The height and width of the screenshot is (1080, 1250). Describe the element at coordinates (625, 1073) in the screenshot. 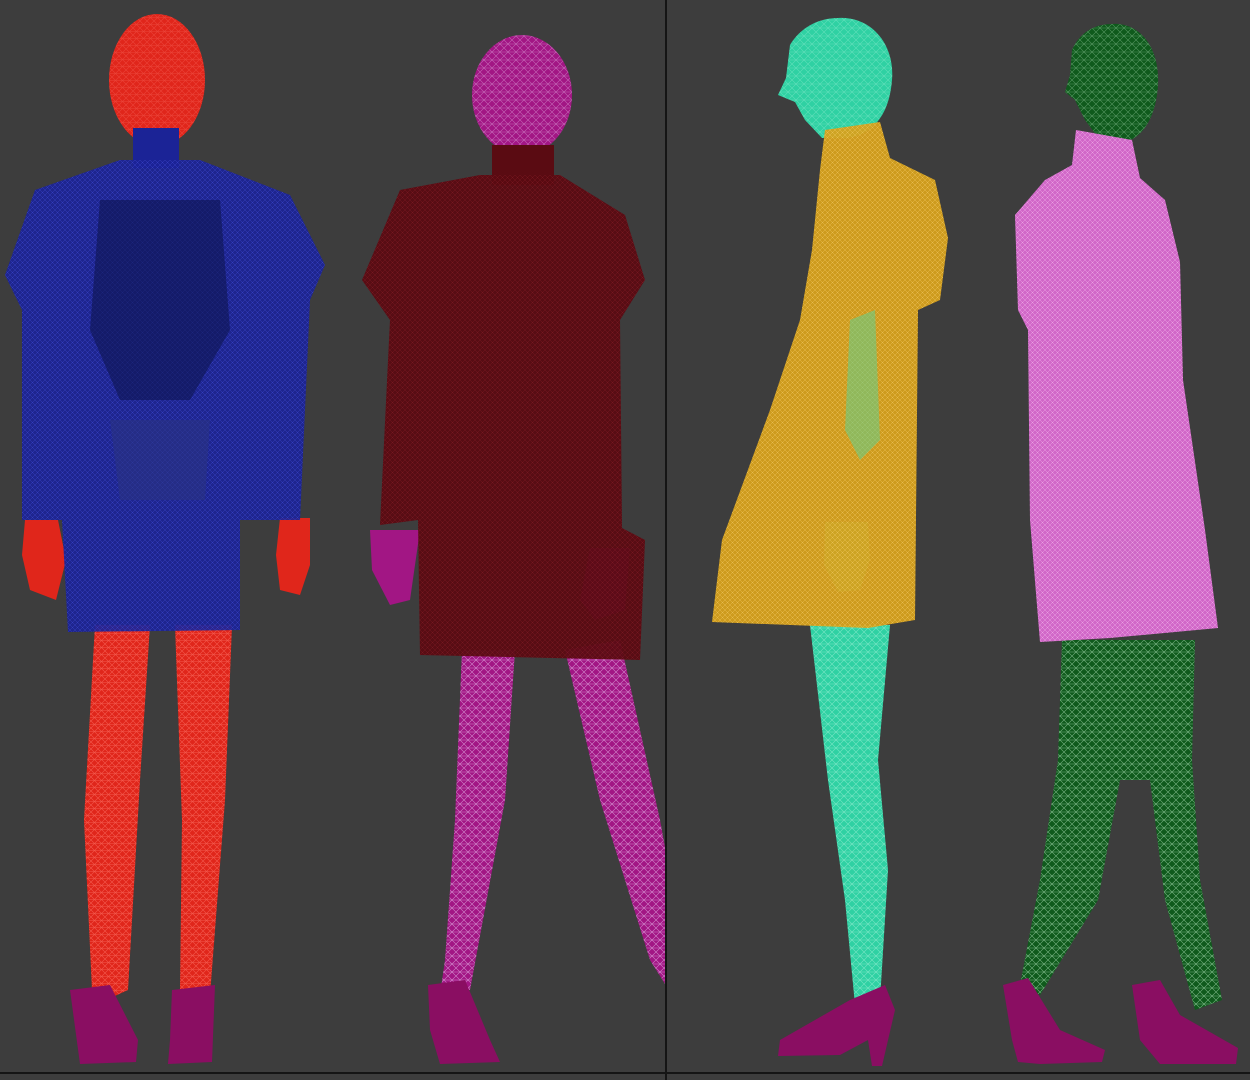

I see `viewport-divider-horizontal` at that location.